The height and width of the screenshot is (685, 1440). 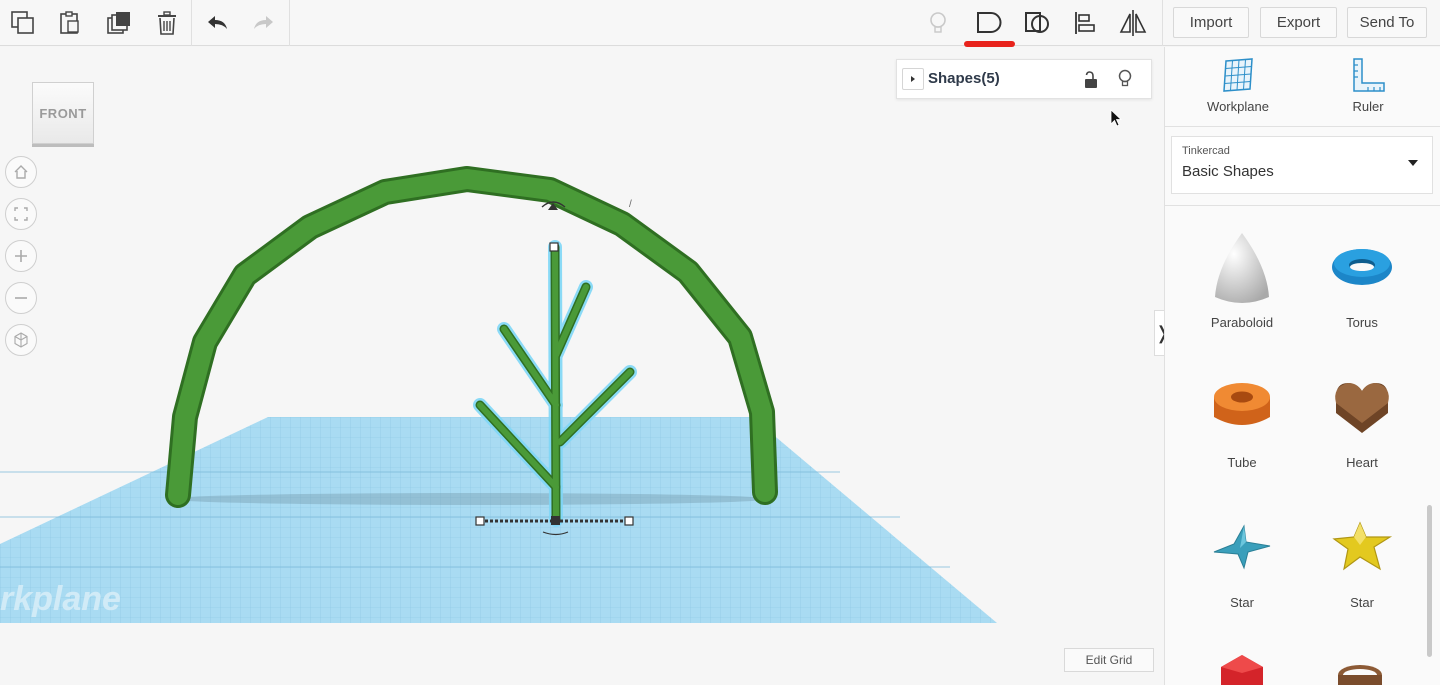 I want to click on view-cube: FRONT, so click(x=63, y=113).